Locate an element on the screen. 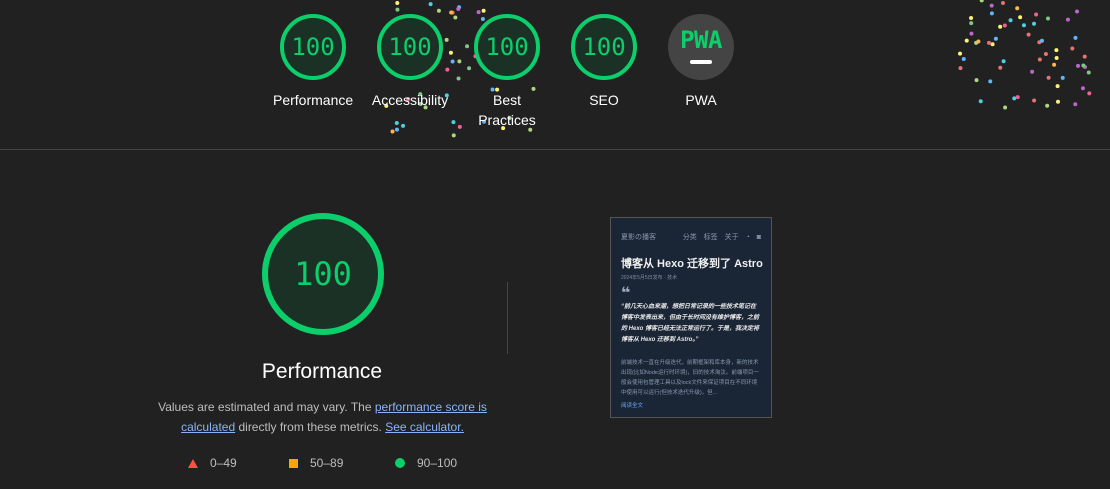  performance-score-gauge: 100 is located at coordinates (323, 274).